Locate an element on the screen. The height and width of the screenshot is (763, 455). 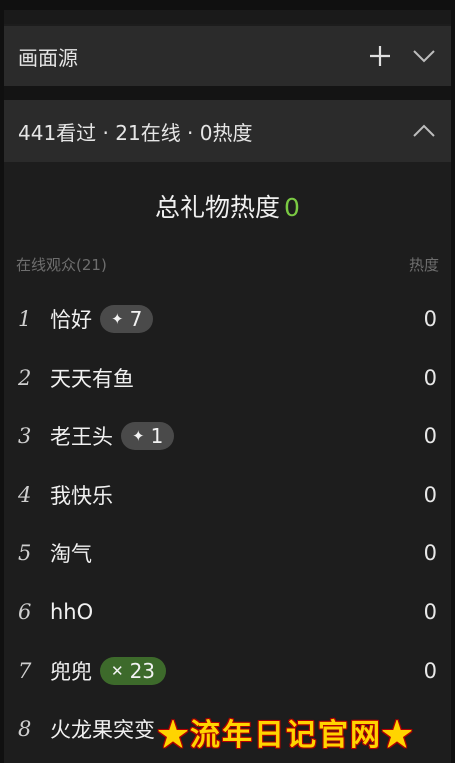
rank-number: 4 is located at coordinates (25, 494).